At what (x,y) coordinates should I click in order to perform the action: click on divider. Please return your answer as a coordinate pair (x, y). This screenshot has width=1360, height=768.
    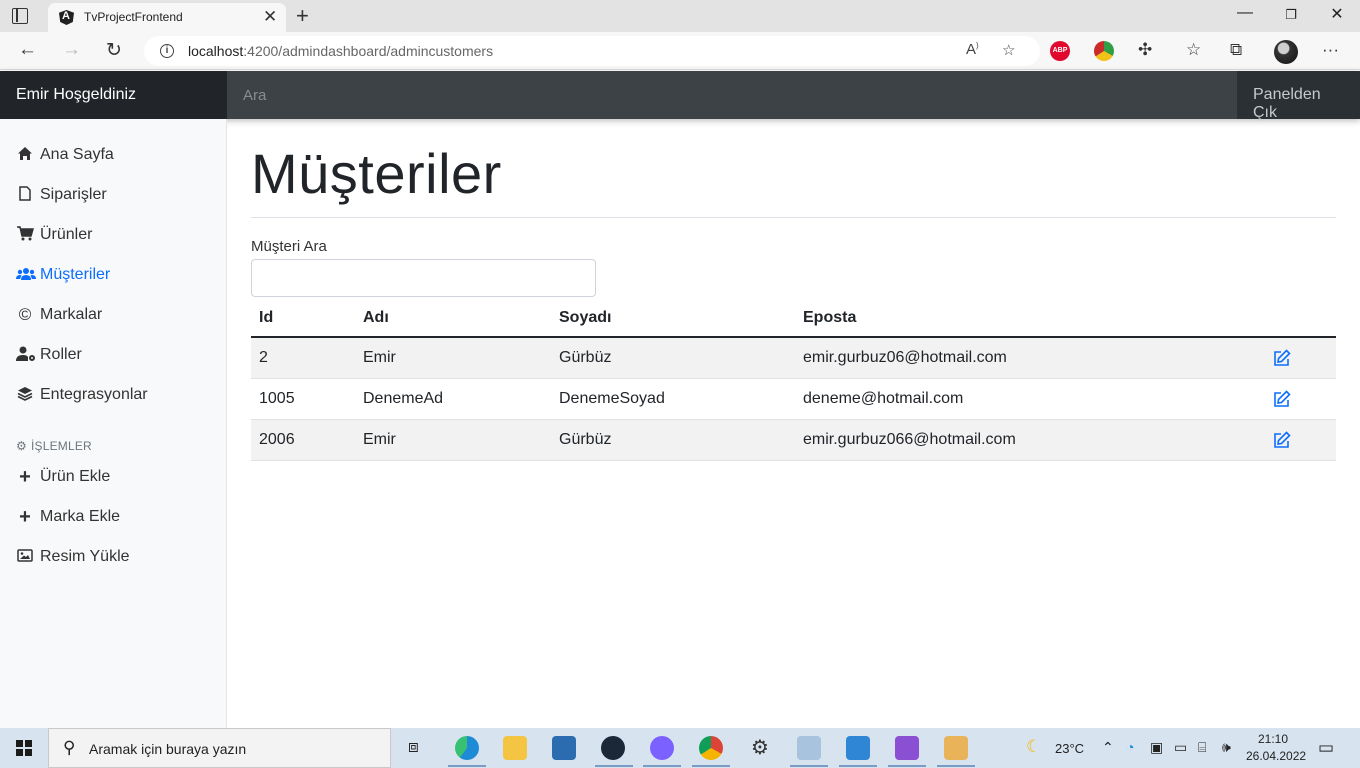
    Looking at the image, I should click on (793, 217).